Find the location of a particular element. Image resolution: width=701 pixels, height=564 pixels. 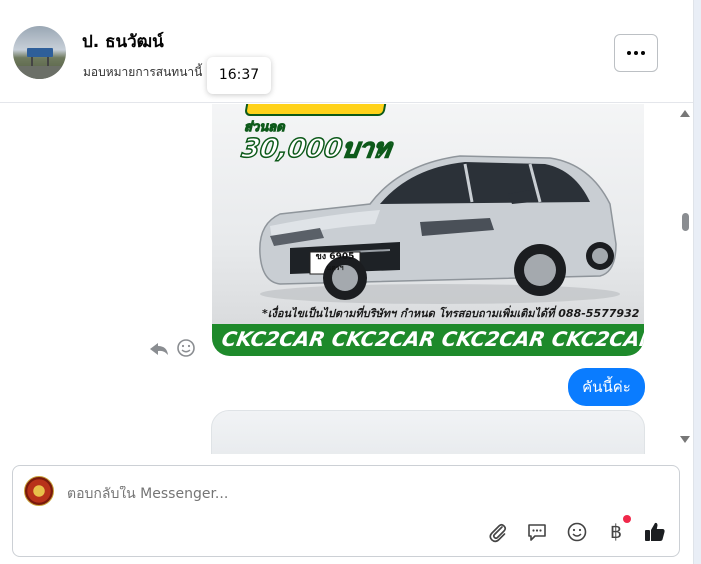

scrollbar-thumb is located at coordinates (685, 222).